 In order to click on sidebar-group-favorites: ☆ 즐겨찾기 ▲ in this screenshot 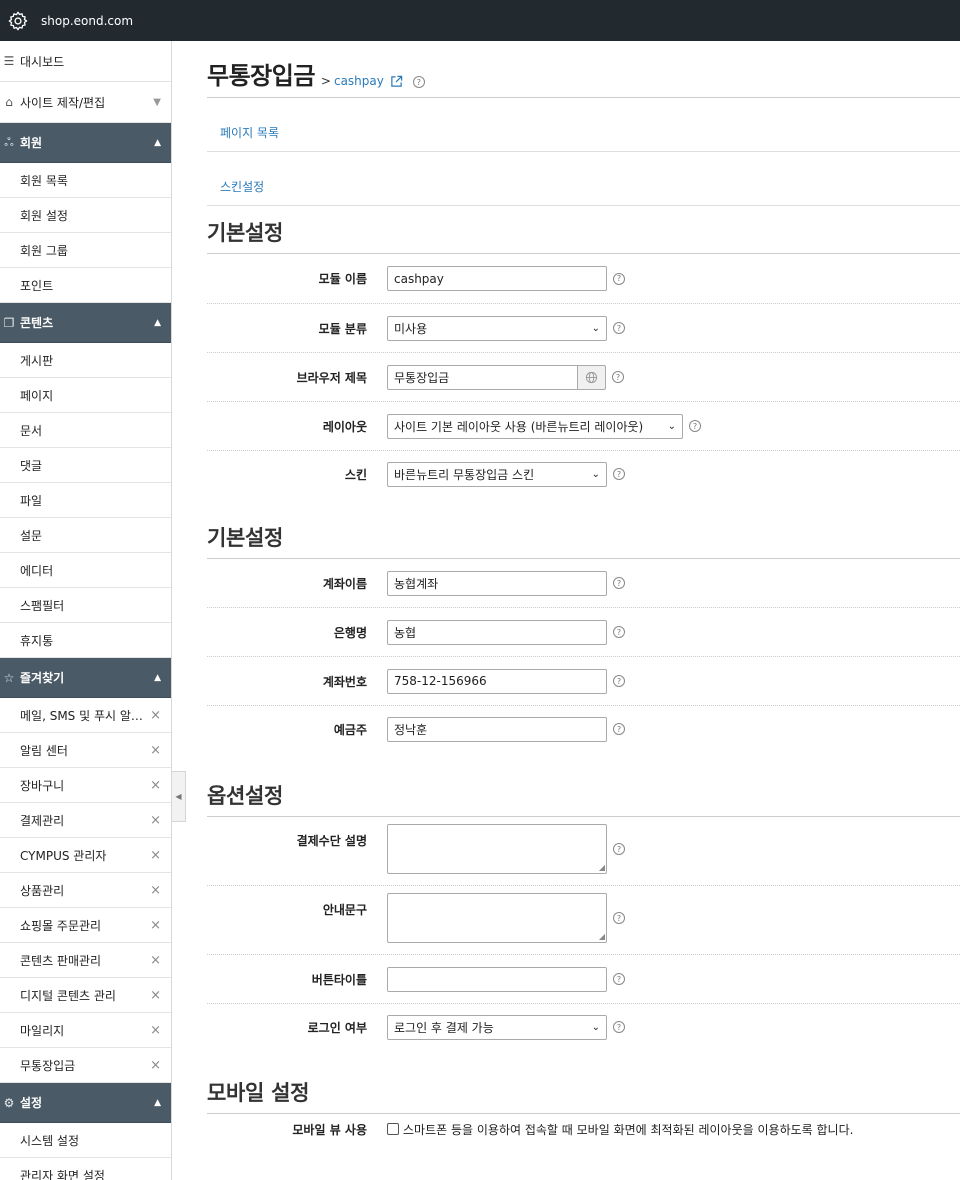, I will do `click(85, 678)`.